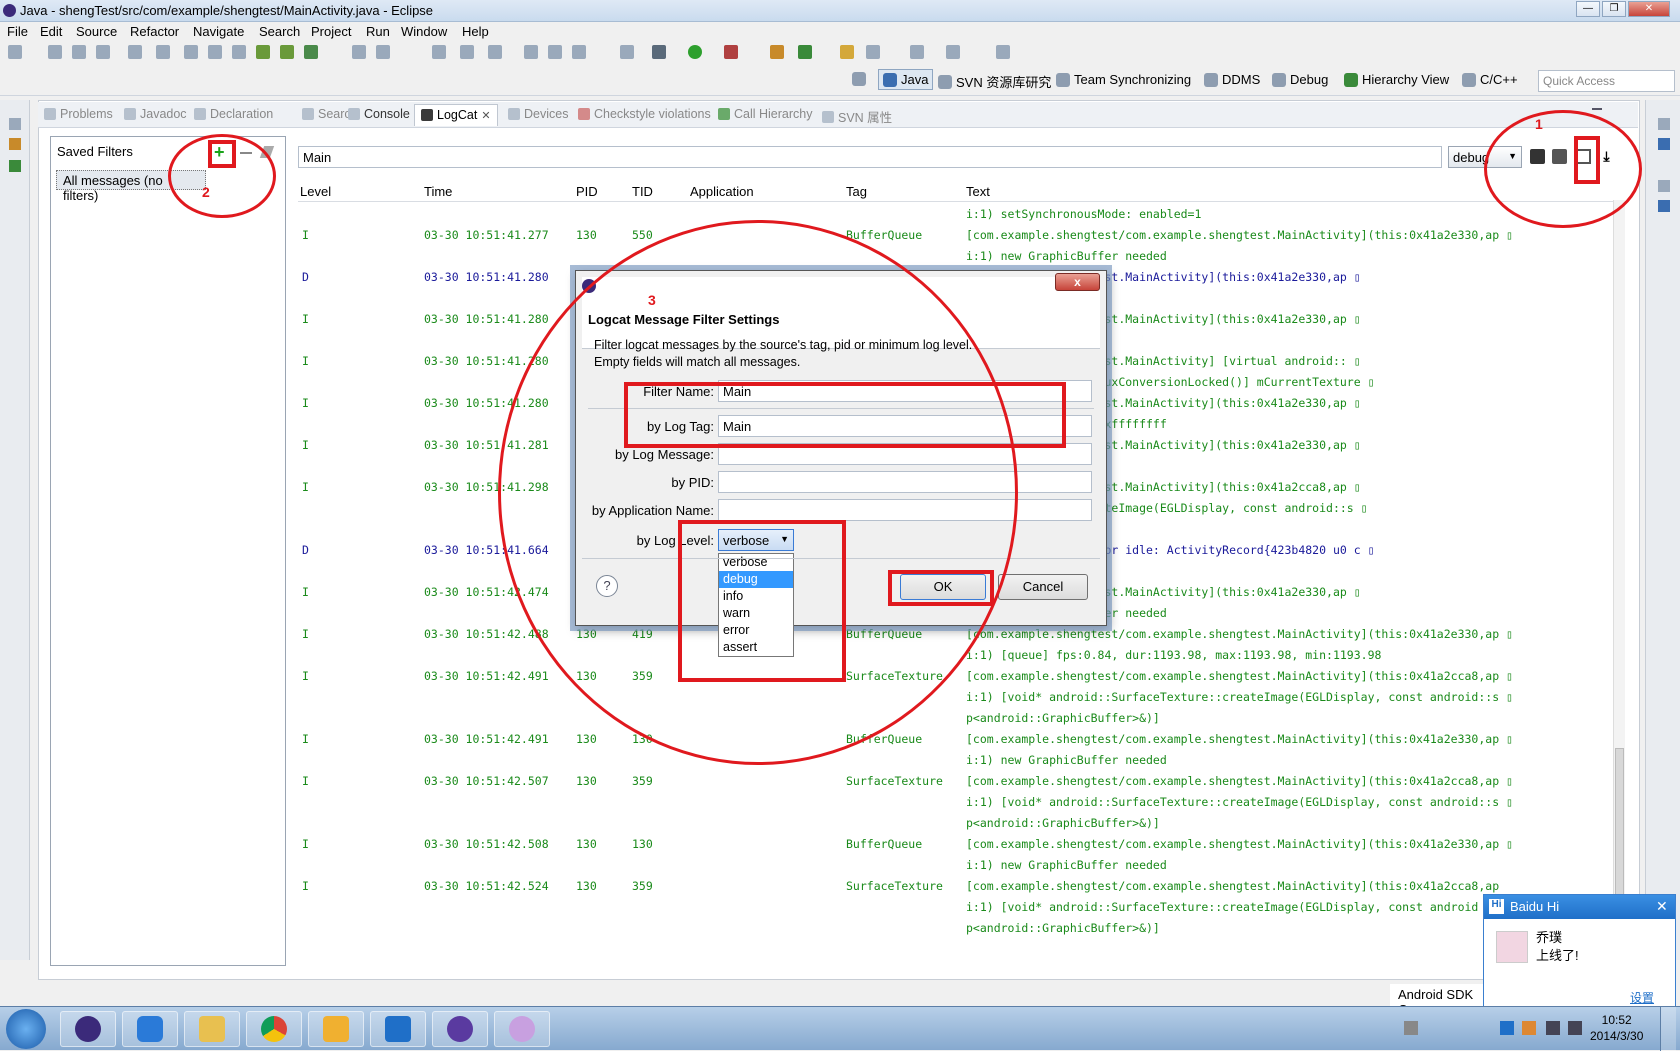 This screenshot has height=1051, width=1680. What do you see at coordinates (103, 52) in the screenshot?
I see `print-icon` at bounding box center [103, 52].